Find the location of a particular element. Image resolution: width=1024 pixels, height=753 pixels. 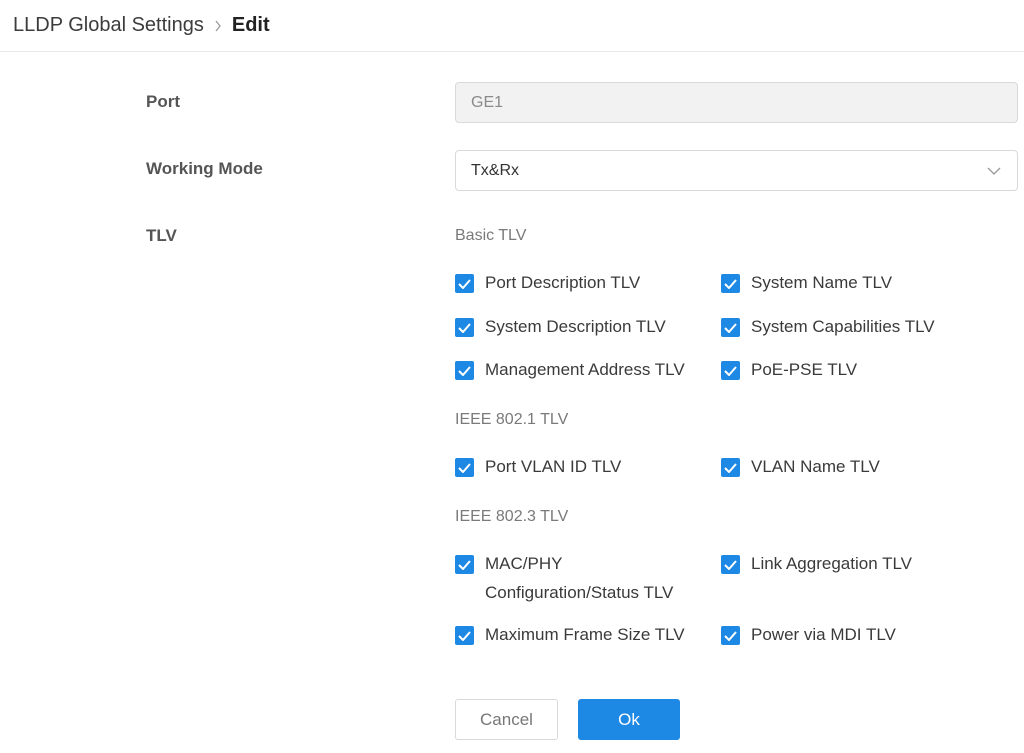

checkbox-label: Management Address TLV is located at coordinates (585, 369).